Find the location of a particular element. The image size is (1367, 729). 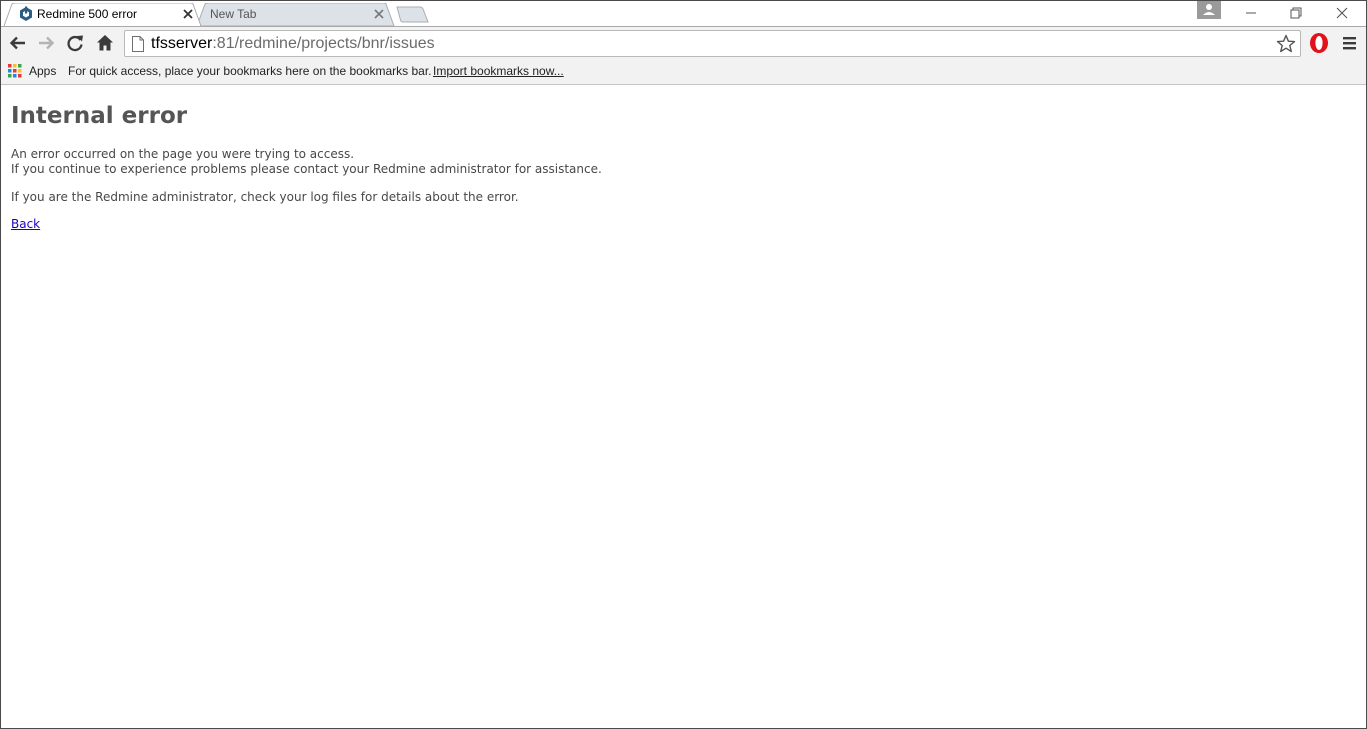

back-arrow-icon is located at coordinates (18, 43).